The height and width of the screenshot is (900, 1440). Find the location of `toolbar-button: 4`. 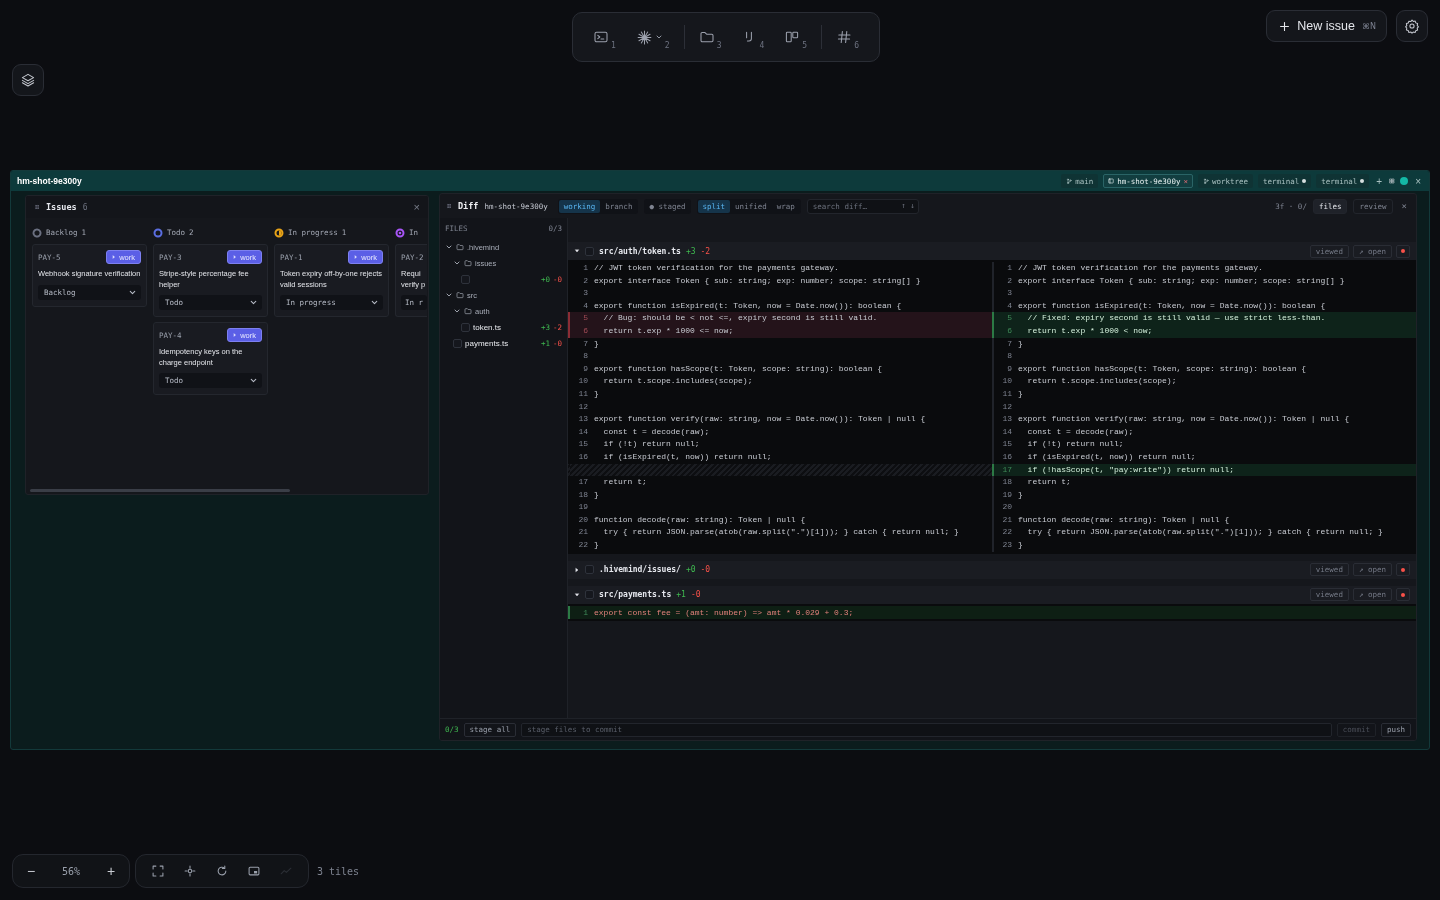

toolbar-button: 4 is located at coordinates (753, 37).